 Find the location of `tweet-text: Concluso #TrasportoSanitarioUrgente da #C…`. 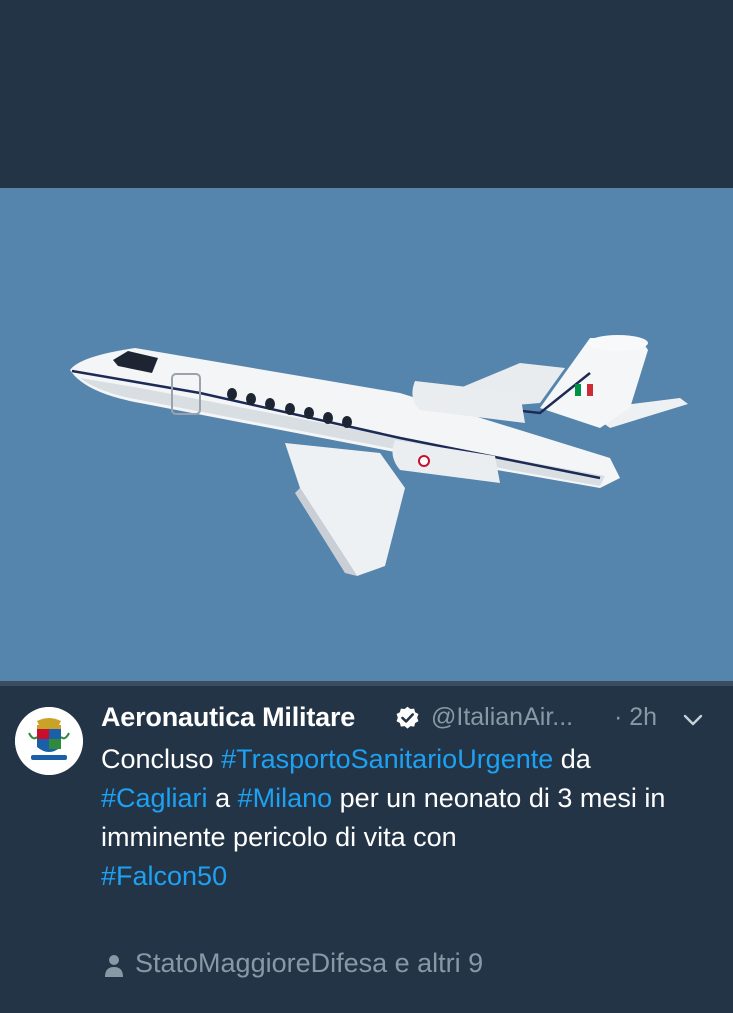

tweet-text: Concluso #TrasportoSanitarioUrgente da #C… is located at coordinates (401, 818).